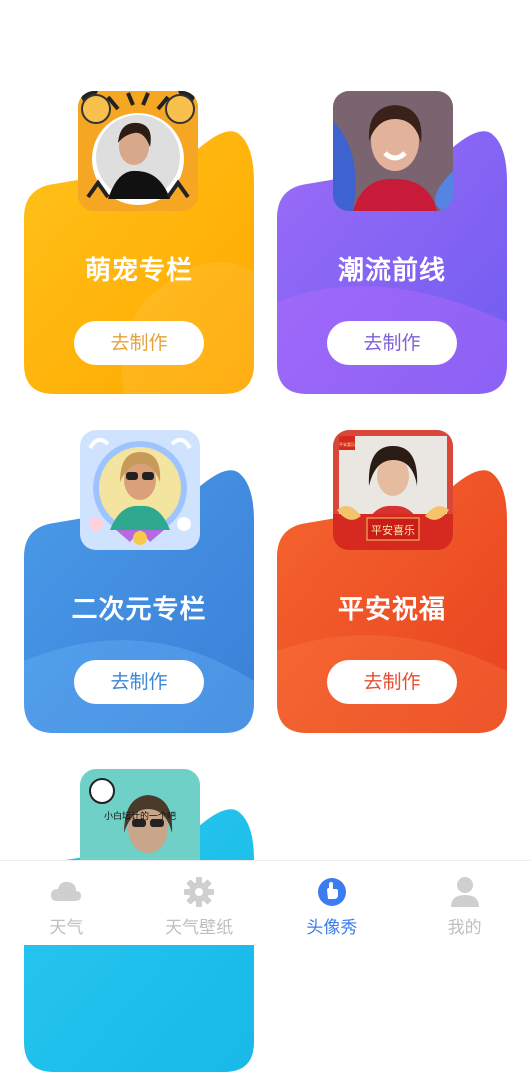  I want to click on banner-text: 平安喜乐, so click(393, 530).